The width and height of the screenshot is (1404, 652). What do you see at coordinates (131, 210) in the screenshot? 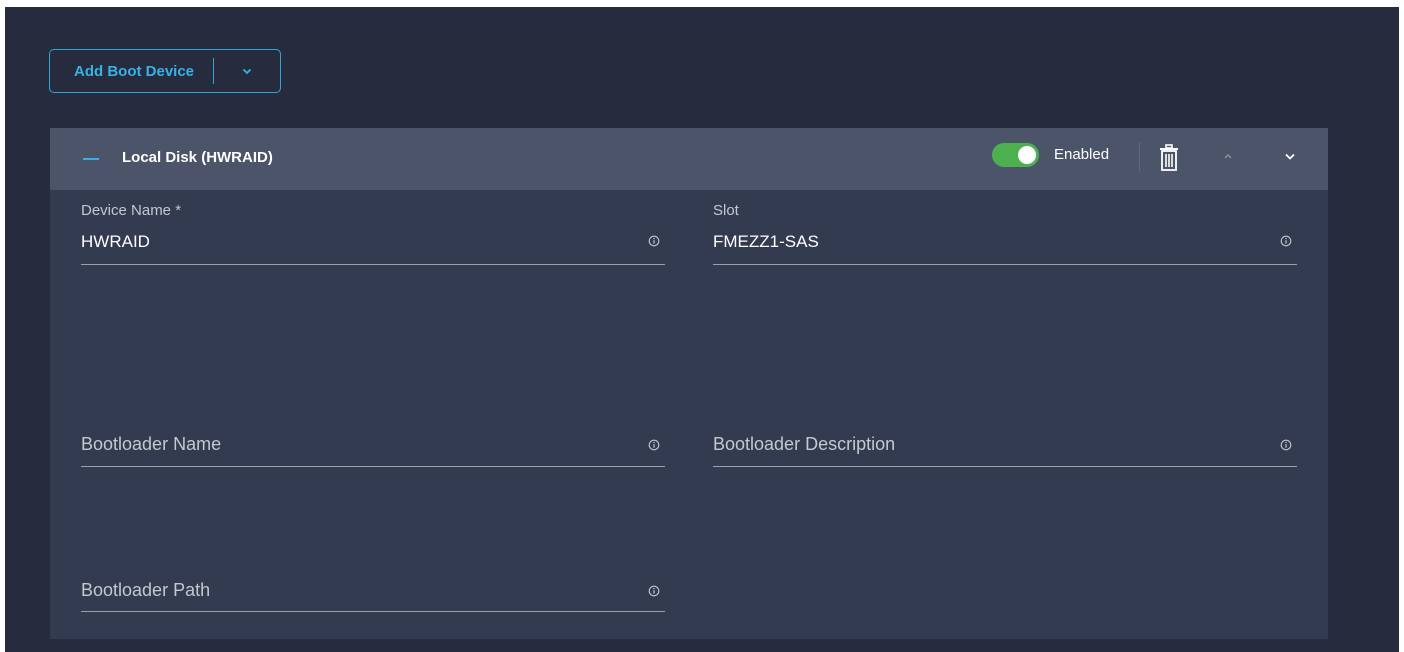
I see `device-name-label: Device Name *` at bounding box center [131, 210].